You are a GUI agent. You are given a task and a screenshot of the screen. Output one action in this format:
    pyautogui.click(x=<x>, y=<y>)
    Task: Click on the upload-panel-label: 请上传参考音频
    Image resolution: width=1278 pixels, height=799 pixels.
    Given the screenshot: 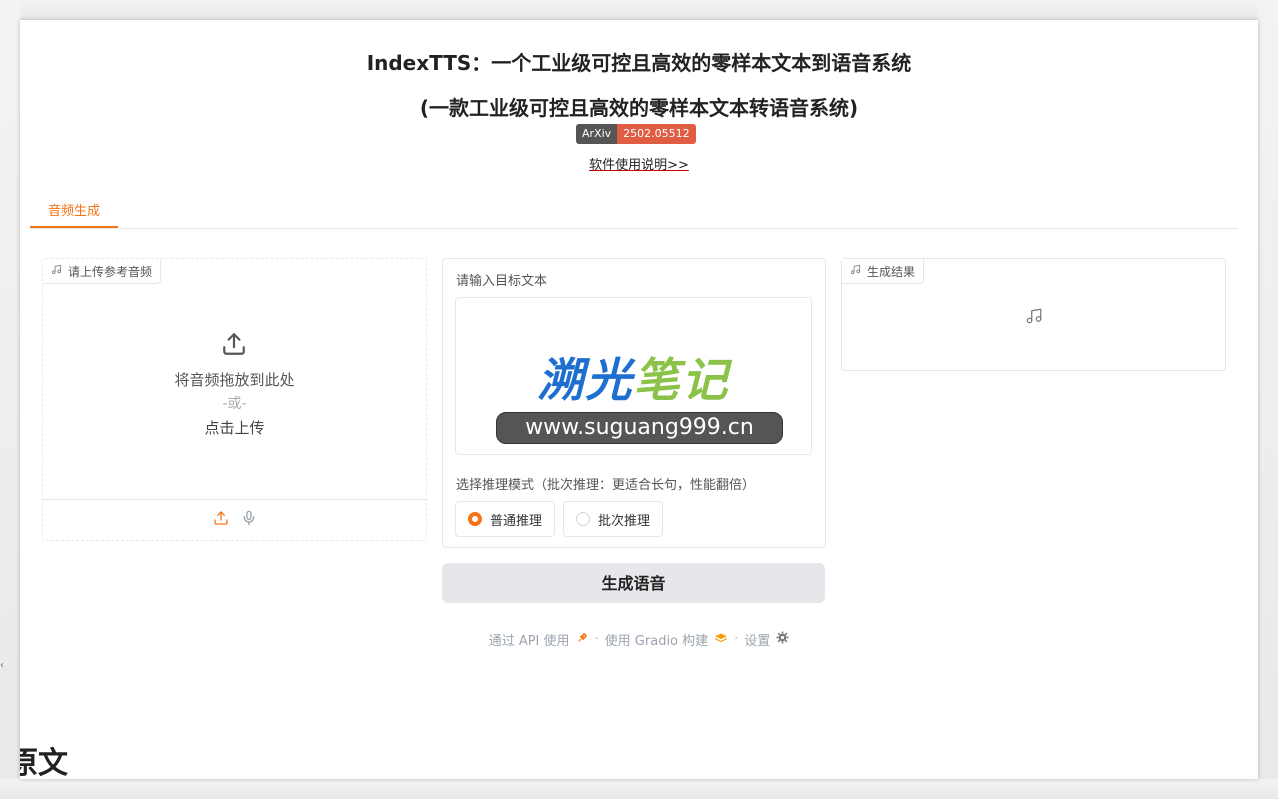 What is the action you would take?
    pyautogui.click(x=102, y=271)
    